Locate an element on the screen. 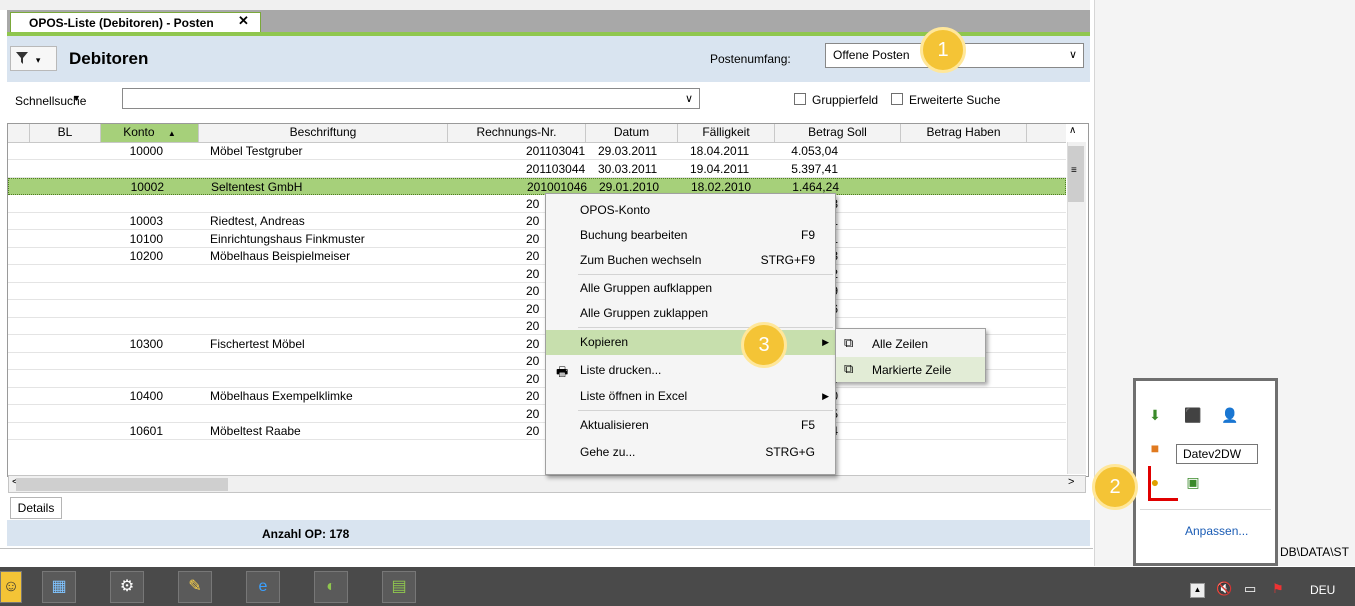 The width and height of the screenshot is (1355, 606). col-datum: Datum is located at coordinates (632, 133).